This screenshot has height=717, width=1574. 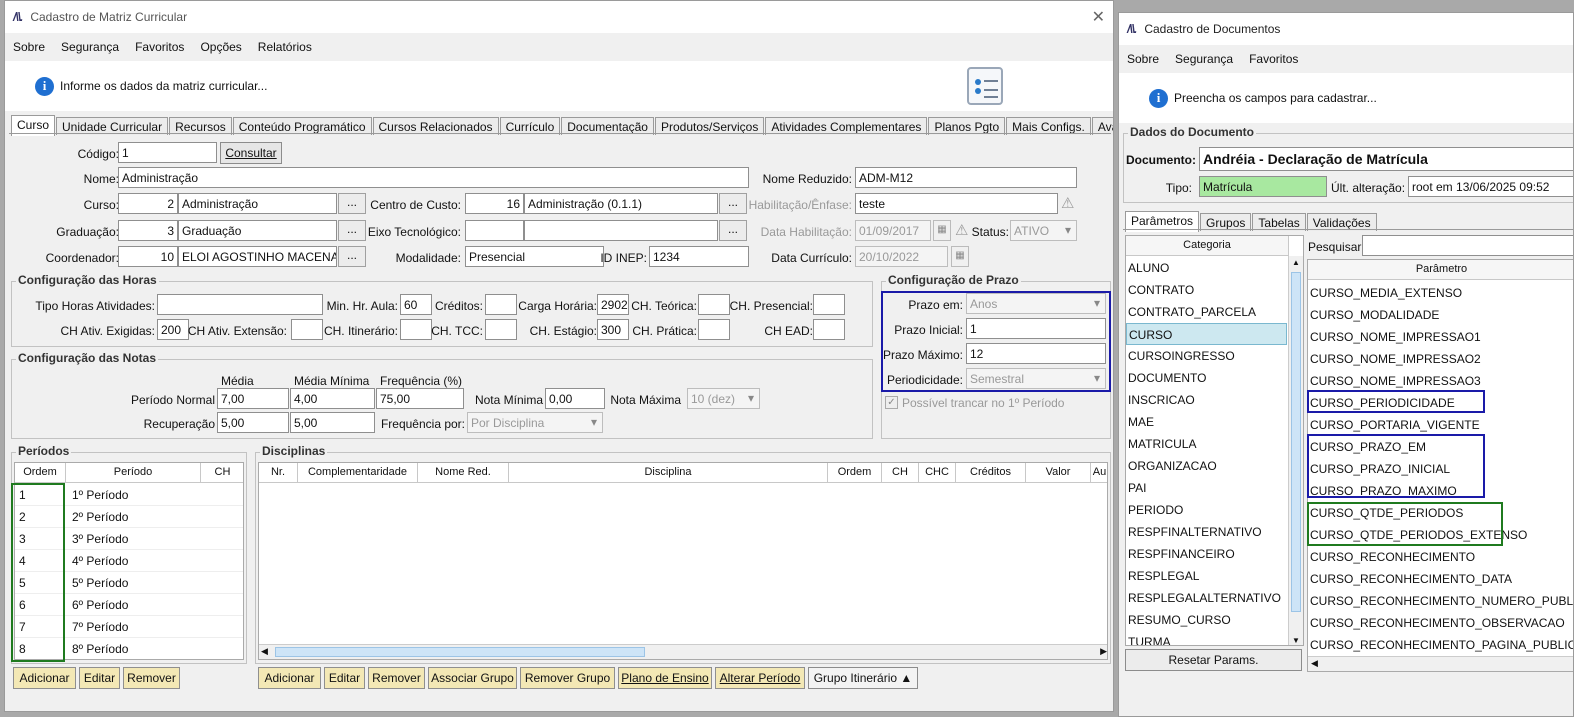 What do you see at coordinates (1395, 381) in the screenshot?
I see `list-item: CURSO_NOME_IMPRESSAO3` at bounding box center [1395, 381].